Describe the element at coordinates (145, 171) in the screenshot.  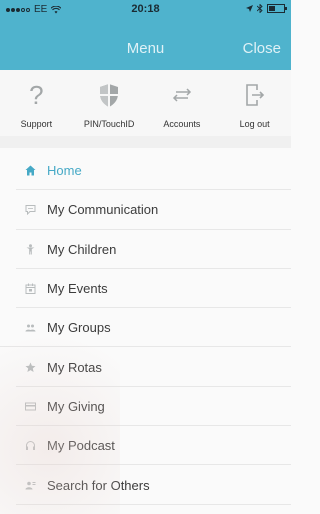
I see `menu-item-home: Home` at that location.